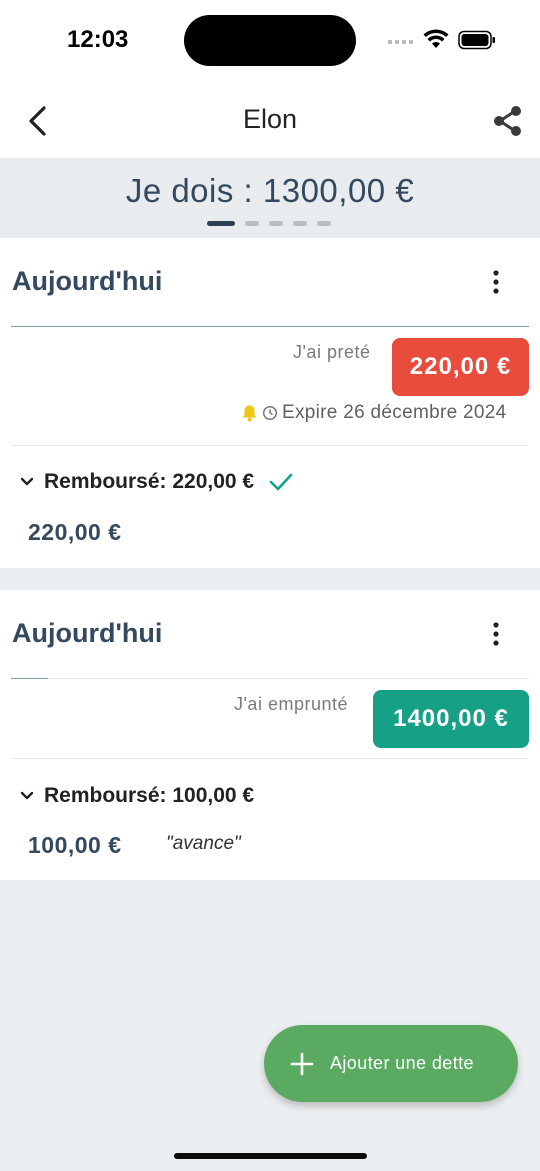 This screenshot has width=540, height=1171. I want to click on status-time: 12:03, so click(98, 39).